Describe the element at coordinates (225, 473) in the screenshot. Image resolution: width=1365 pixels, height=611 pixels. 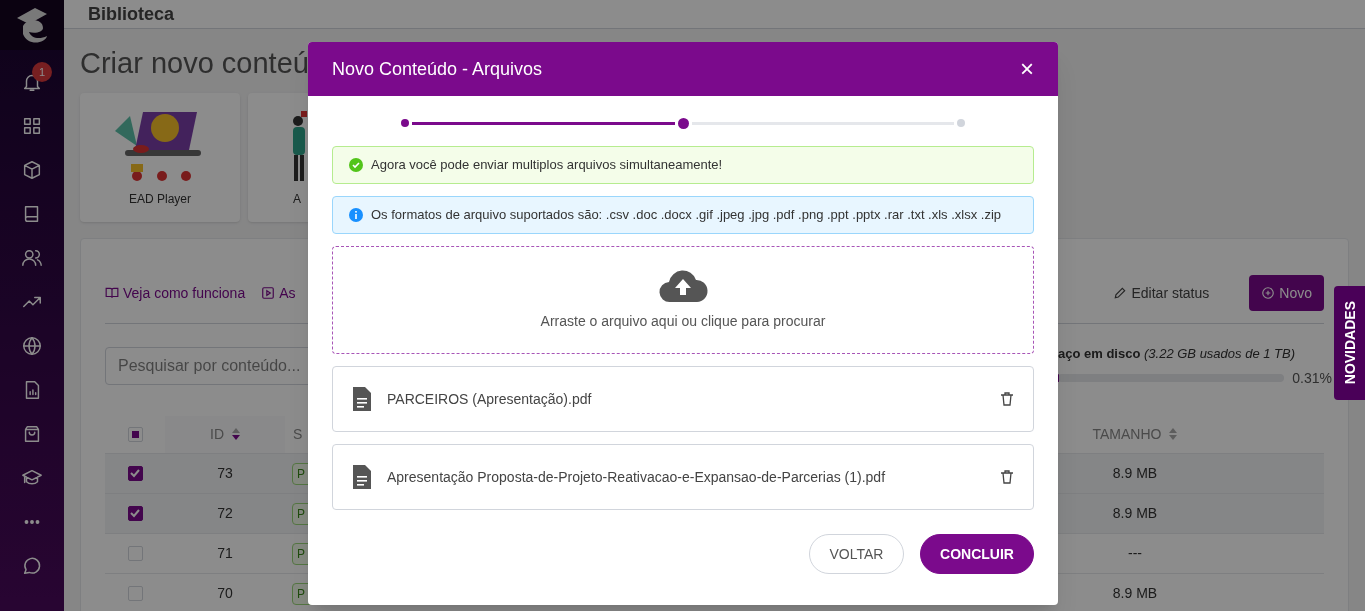
I see `table-cell-text: 73` at that location.